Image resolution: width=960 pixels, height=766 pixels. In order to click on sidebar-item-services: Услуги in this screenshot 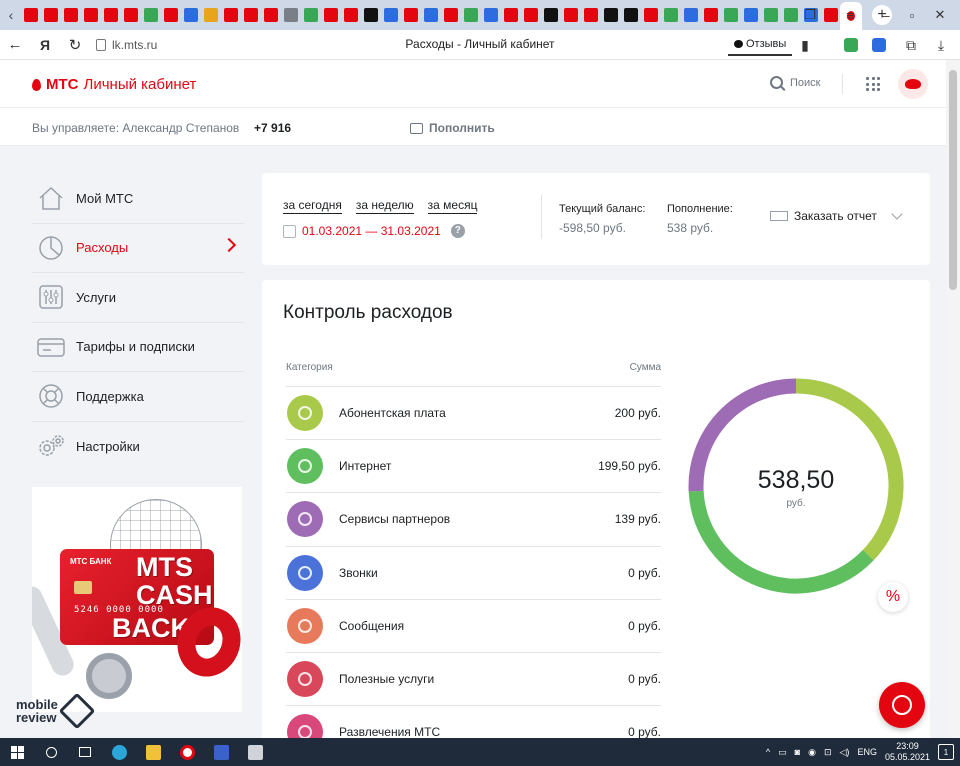, I will do `click(138, 298)`.